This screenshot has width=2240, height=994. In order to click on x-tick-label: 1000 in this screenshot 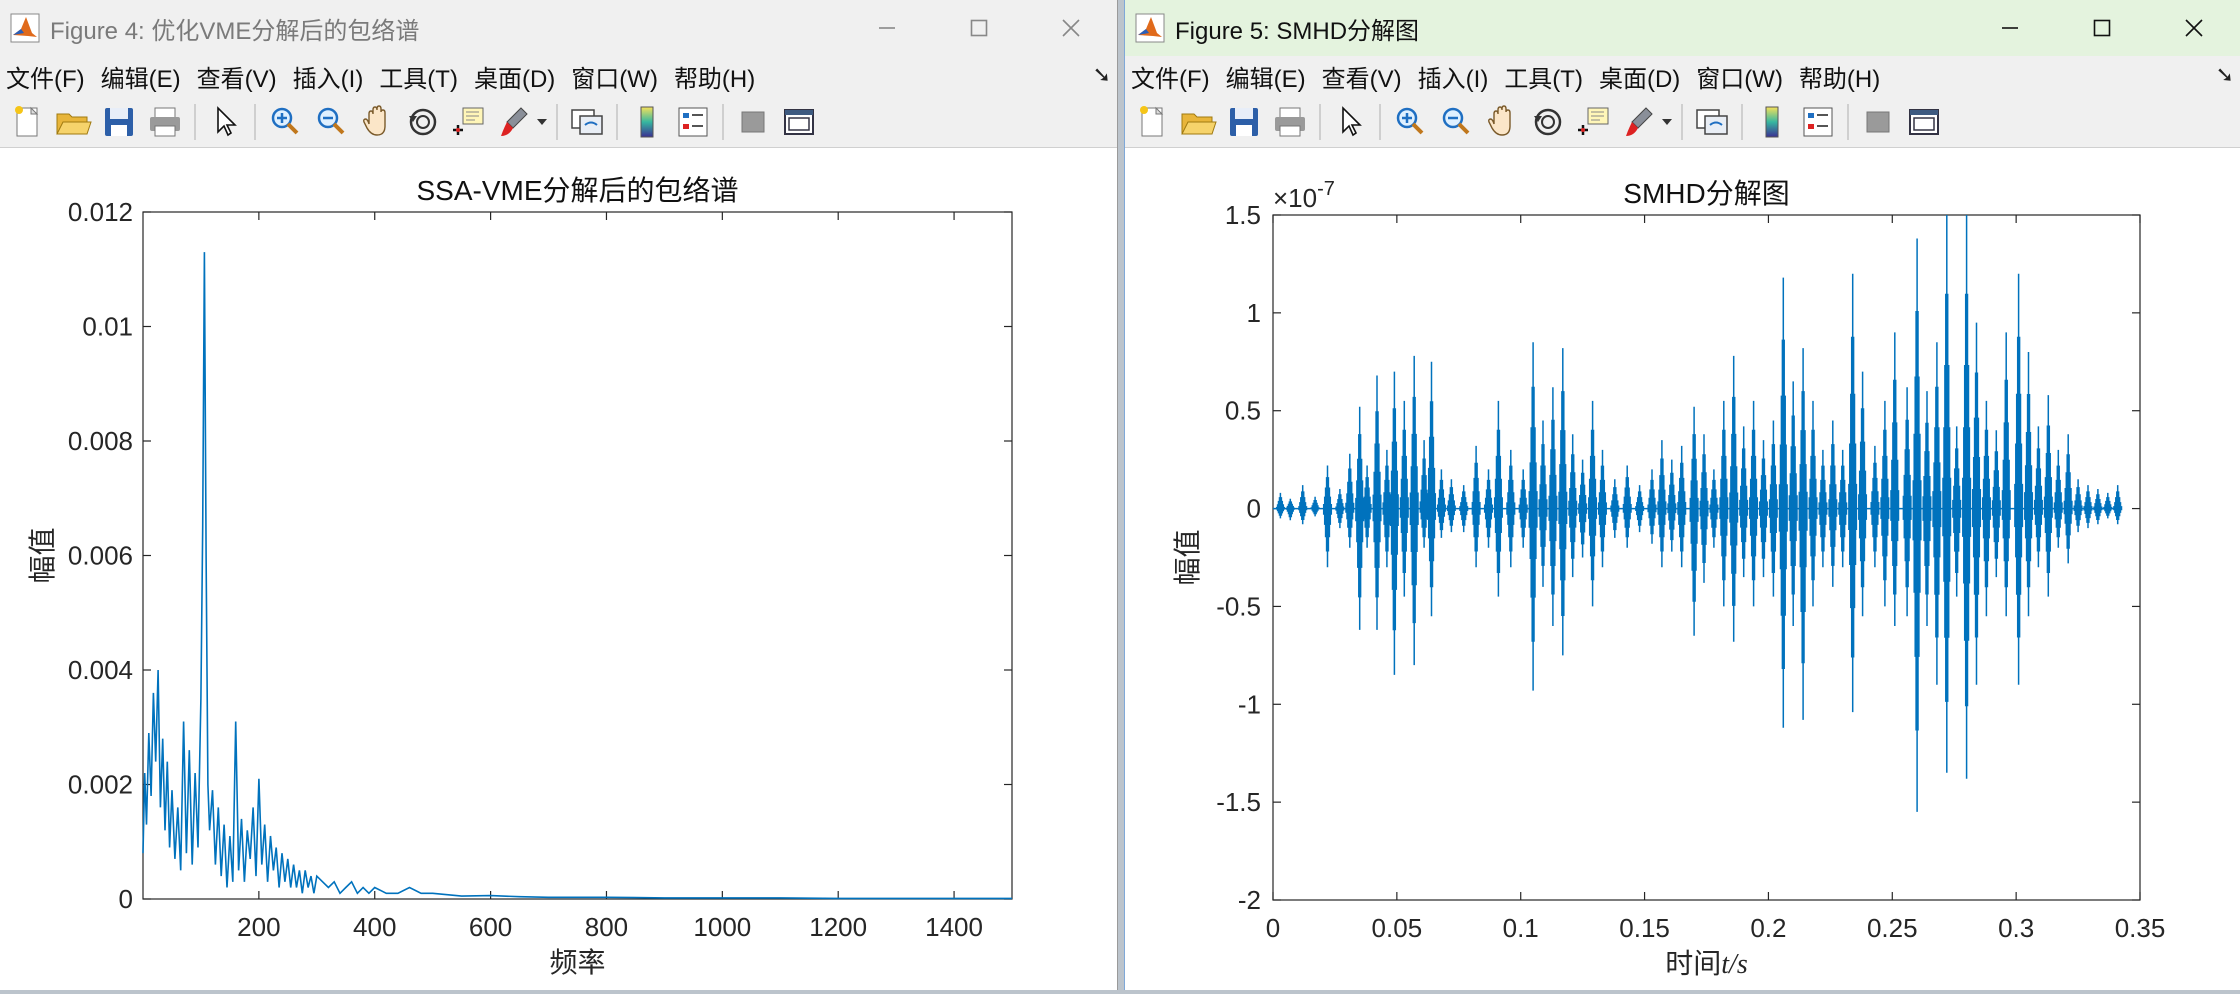, I will do `click(722, 927)`.